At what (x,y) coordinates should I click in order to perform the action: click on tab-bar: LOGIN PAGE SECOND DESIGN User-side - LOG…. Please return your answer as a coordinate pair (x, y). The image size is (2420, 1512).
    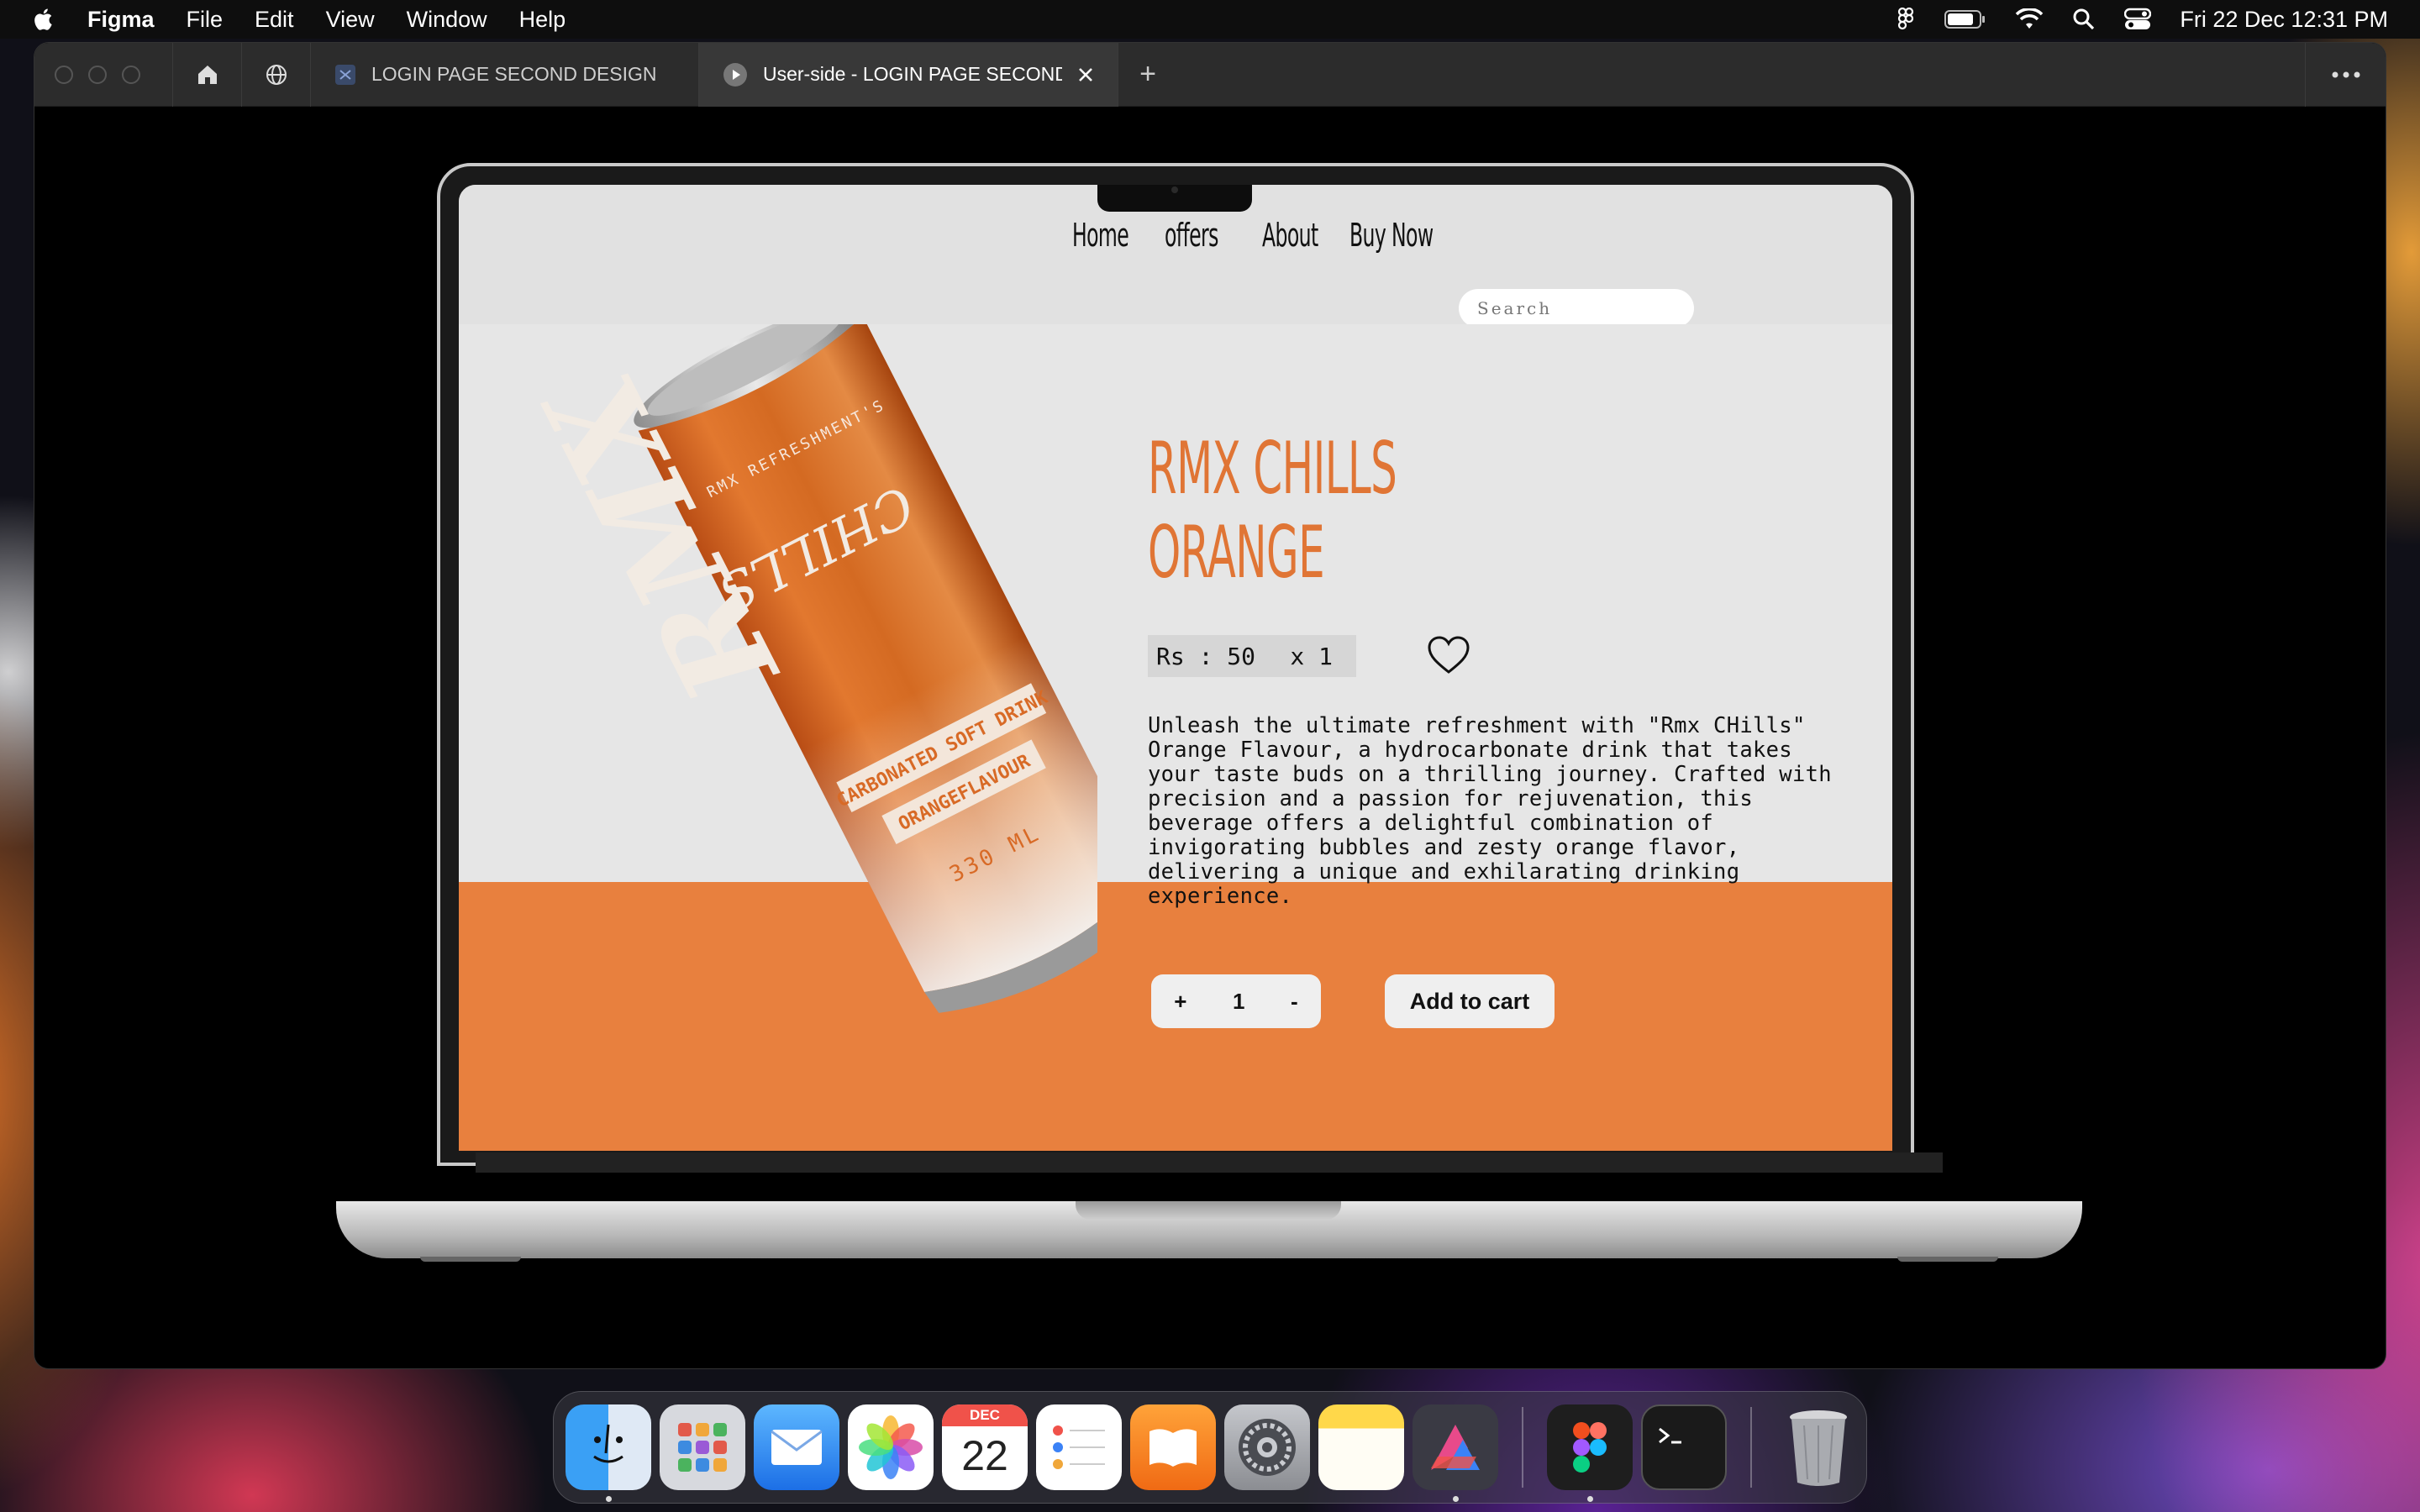
    Looking at the image, I should click on (1210, 75).